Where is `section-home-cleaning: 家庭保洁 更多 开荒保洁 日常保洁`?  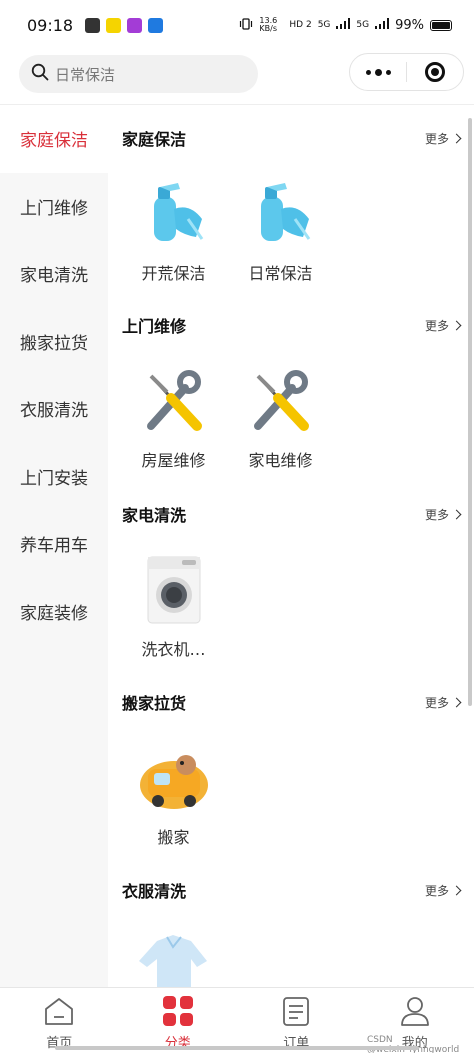 section-home-cleaning: 家庭保洁 更多 开荒保洁 日常保洁 is located at coordinates (291, 203).